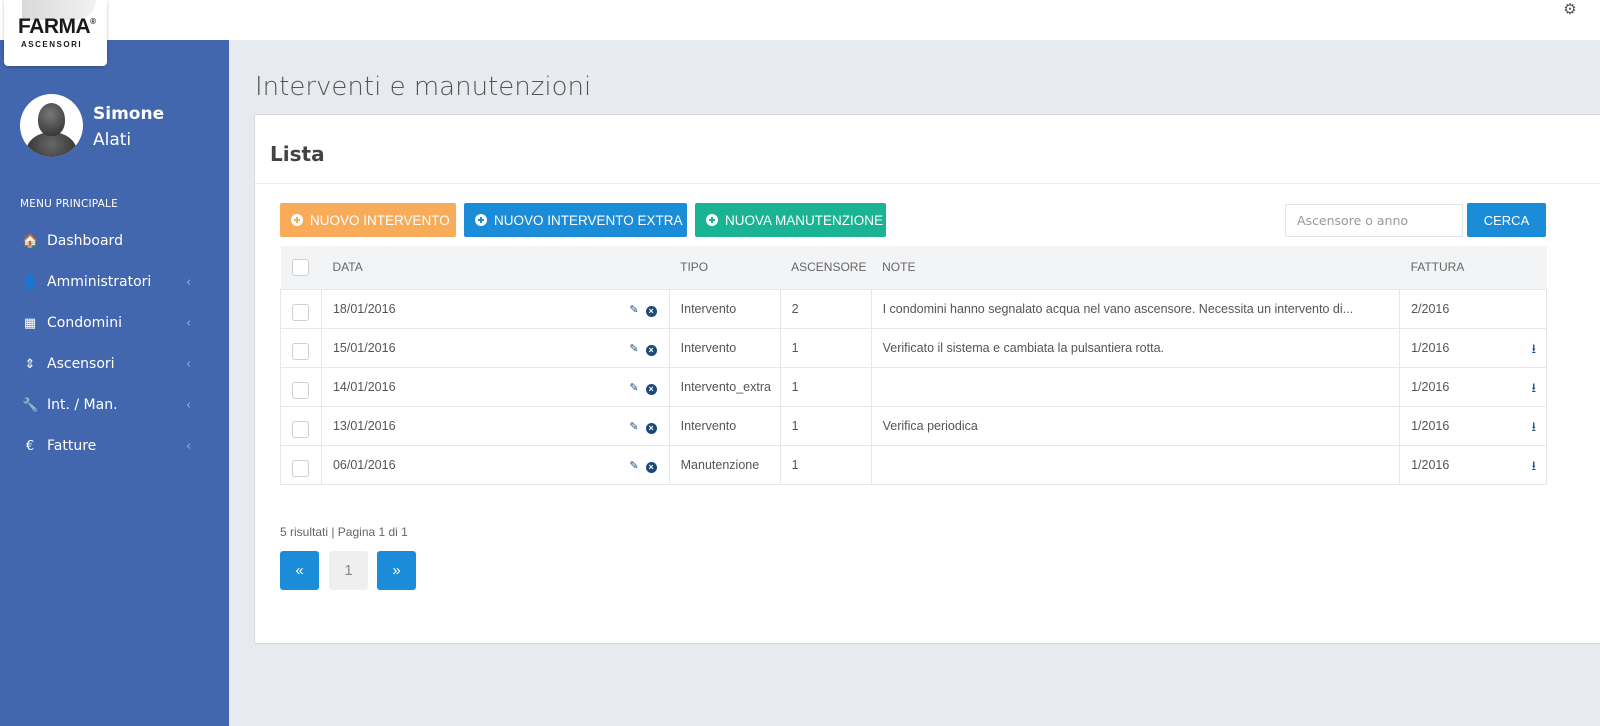 The image size is (1600, 726). I want to click on panel-title: Lista, so click(297, 154).